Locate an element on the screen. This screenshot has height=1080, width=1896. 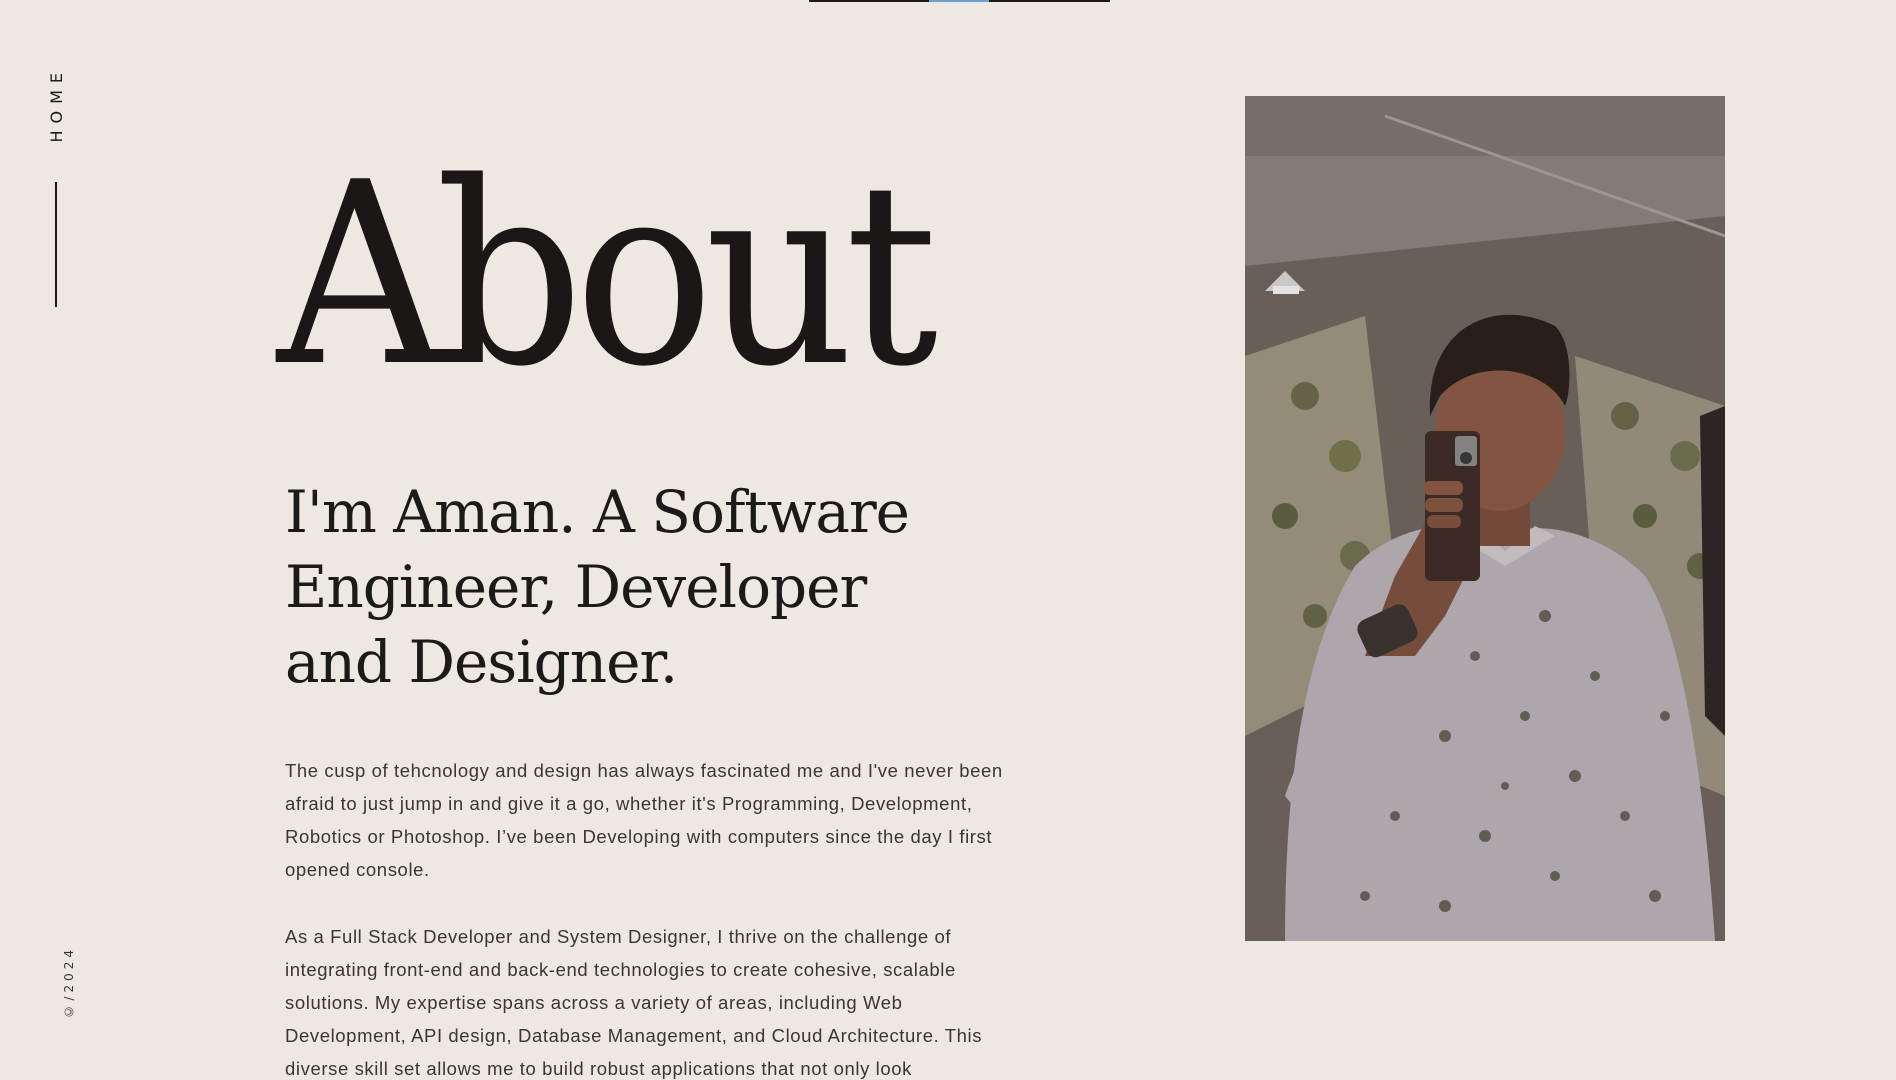
side-navigation: HOME ©/2024 is located at coordinates (60, 540).